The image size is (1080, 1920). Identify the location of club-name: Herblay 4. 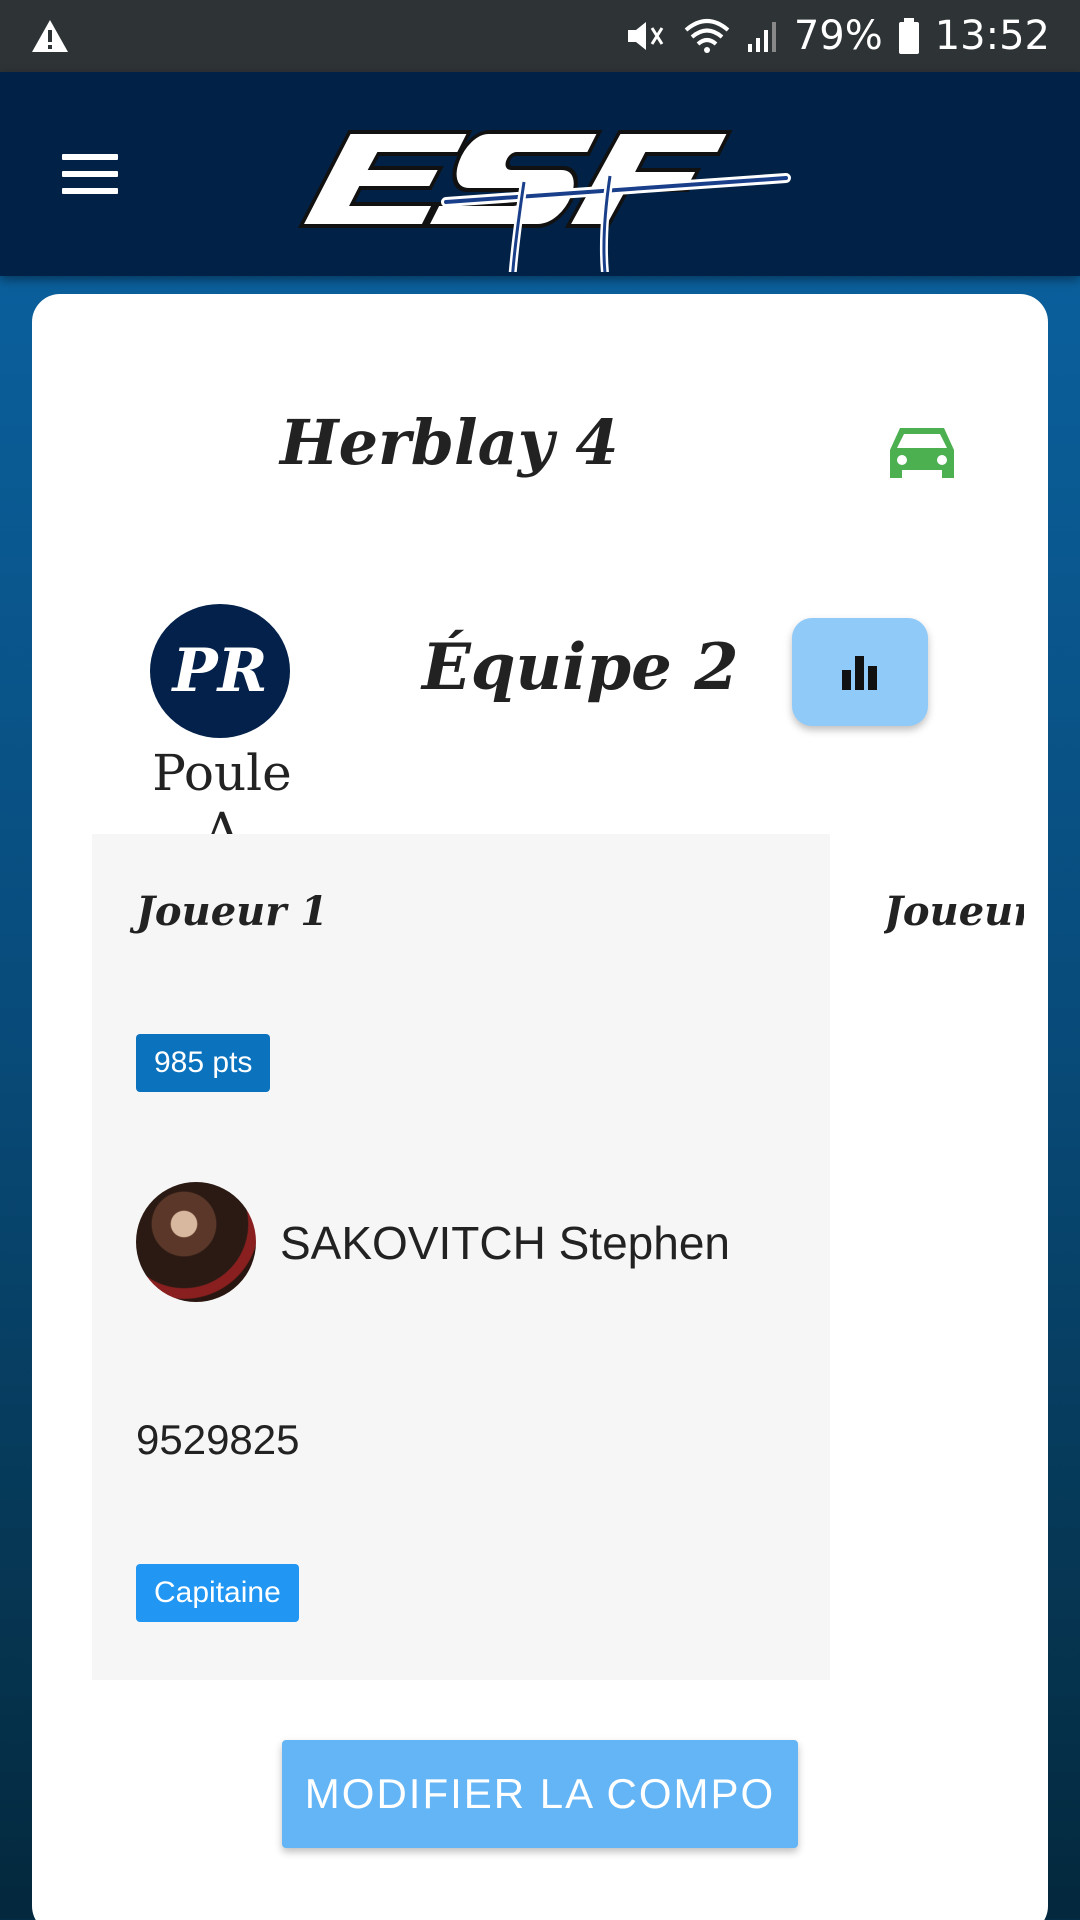
(449, 442).